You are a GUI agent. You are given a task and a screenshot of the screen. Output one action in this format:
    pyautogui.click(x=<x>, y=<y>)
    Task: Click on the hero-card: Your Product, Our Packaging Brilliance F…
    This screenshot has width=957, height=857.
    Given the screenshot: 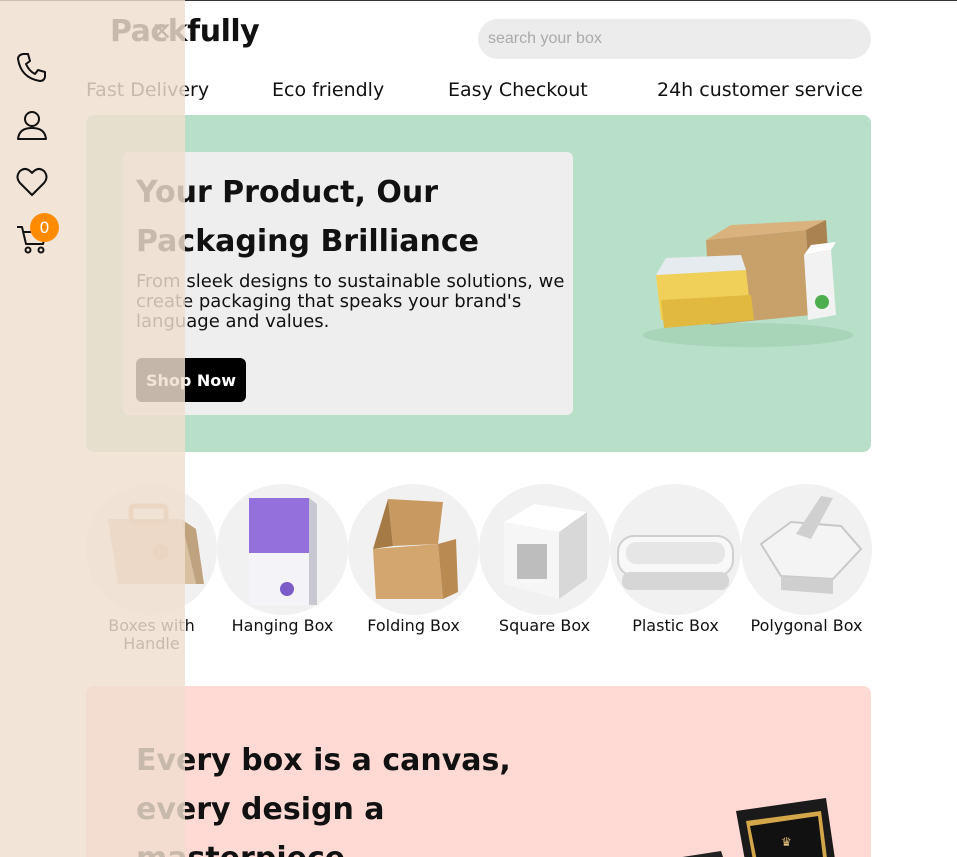 What is the action you would take?
    pyautogui.click(x=348, y=283)
    